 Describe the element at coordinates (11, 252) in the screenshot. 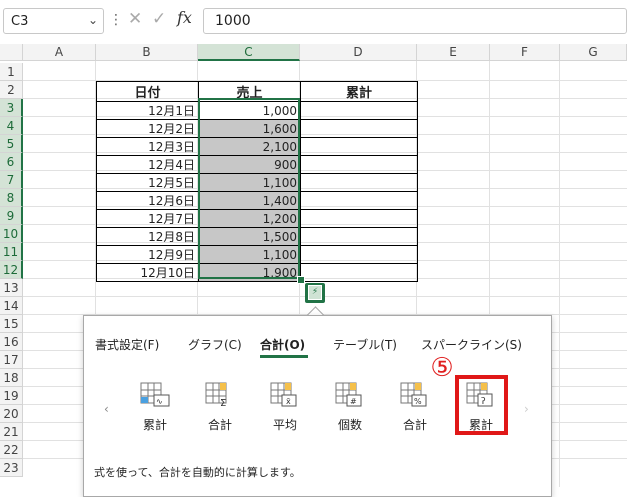

I see `row-header: 11` at that location.